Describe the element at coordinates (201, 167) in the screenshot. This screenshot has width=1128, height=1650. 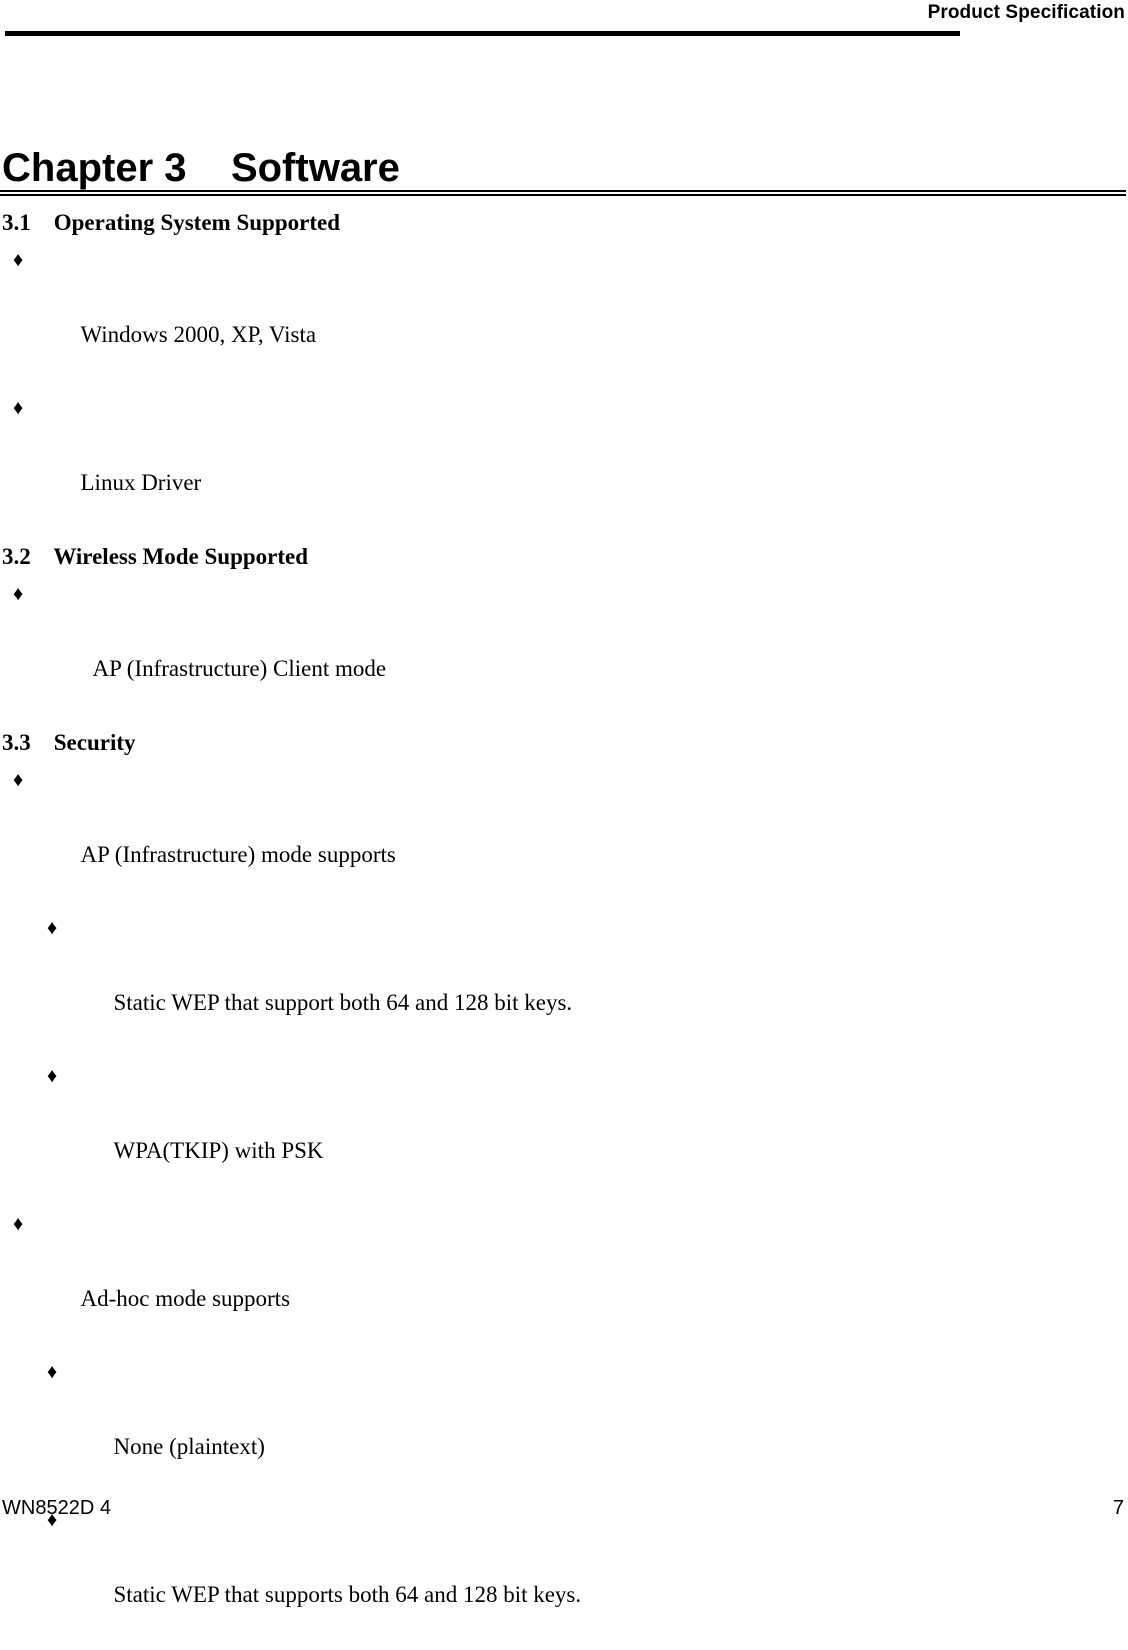
I see `chapter-title: Chapter 3 Software` at that location.